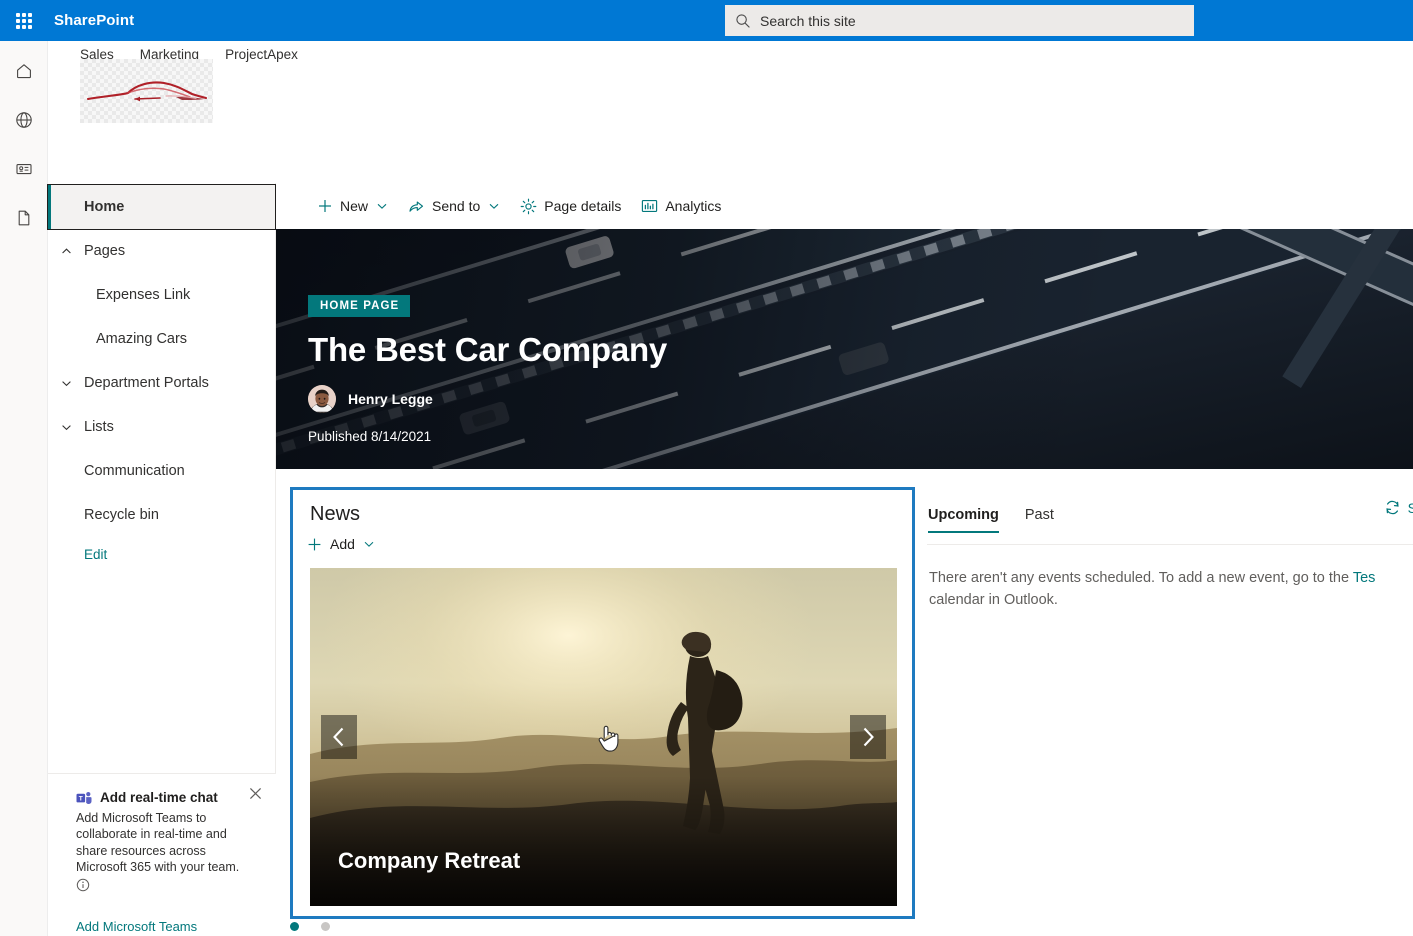 This screenshot has height=936, width=1413. I want to click on avatar, so click(322, 399).